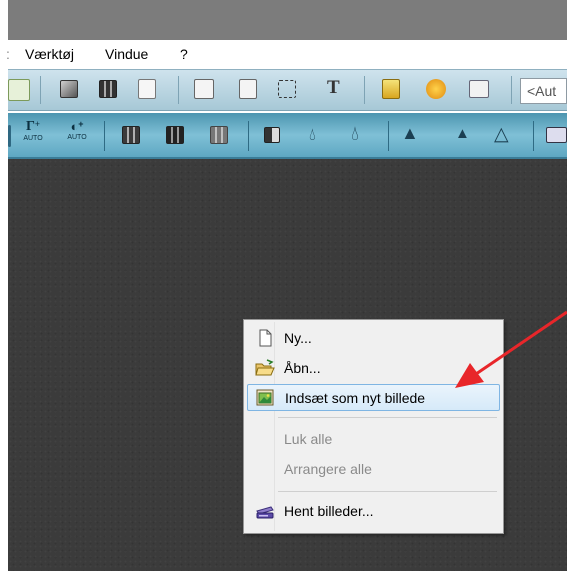 Image resolution: width=567 pixels, height=571 pixels. What do you see at coordinates (469, 375) in the screenshot?
I see `arrow-head` at bounding box center [469, 375].